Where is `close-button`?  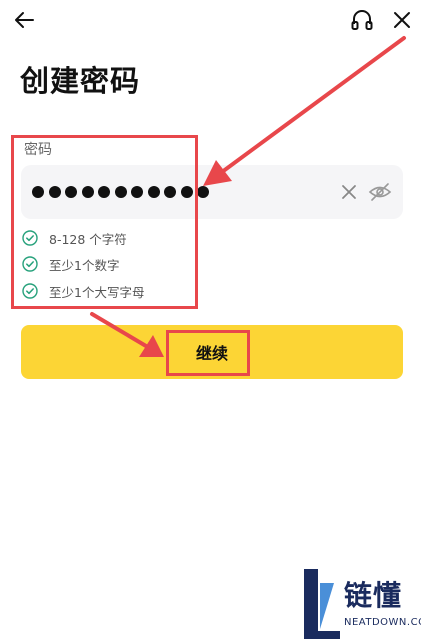 close-button is located at coordinates (402, 20).